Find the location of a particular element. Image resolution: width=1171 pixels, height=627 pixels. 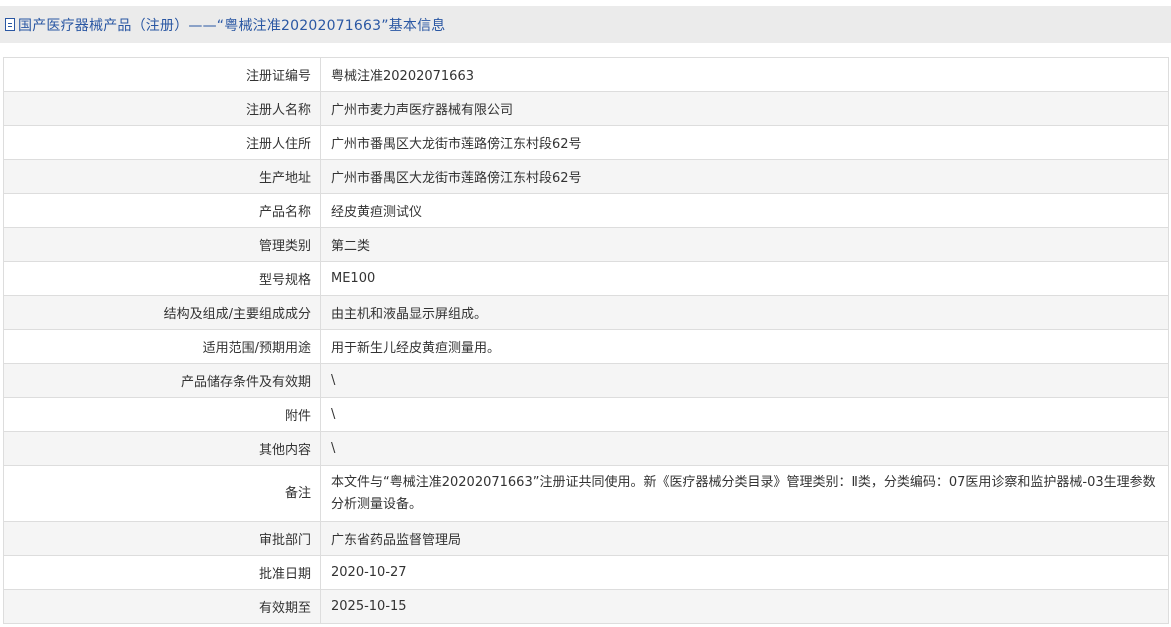

row-label: 审批部门 is located at coordinates (162, 538).